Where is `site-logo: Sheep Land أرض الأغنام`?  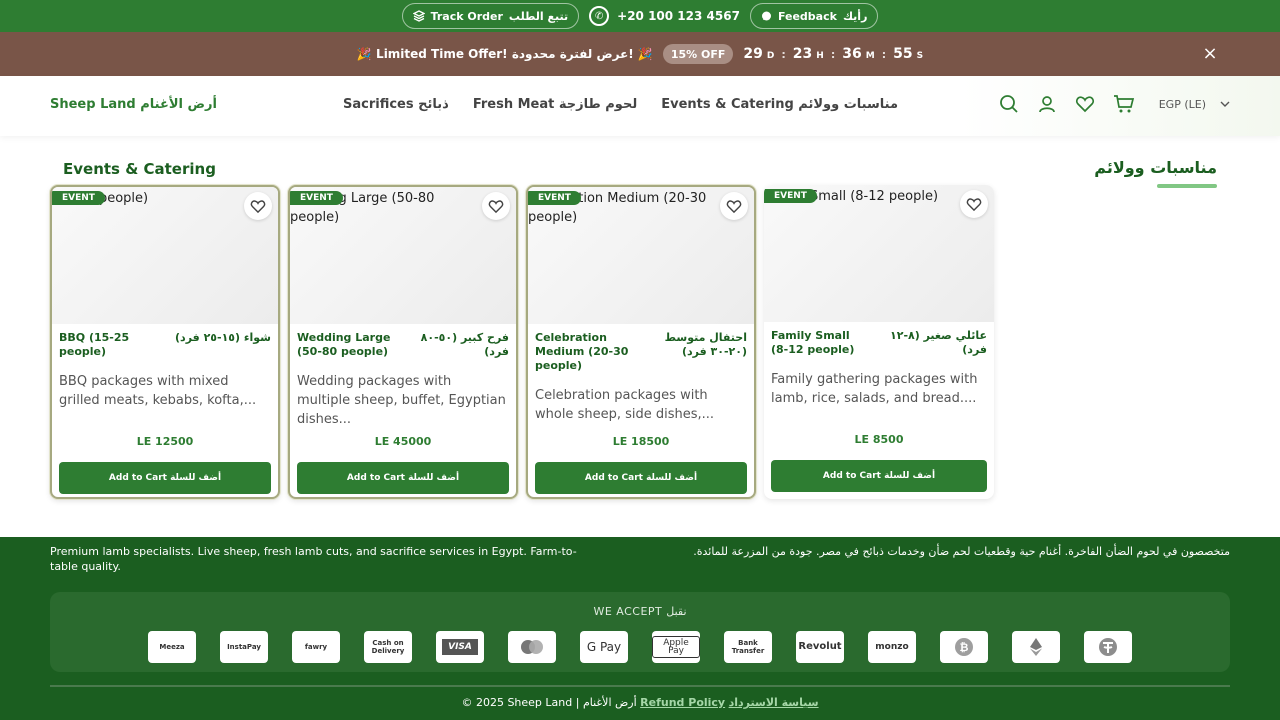
site-logo: Sheep Land أرض الأغنام is located at coordinates (133, 104).